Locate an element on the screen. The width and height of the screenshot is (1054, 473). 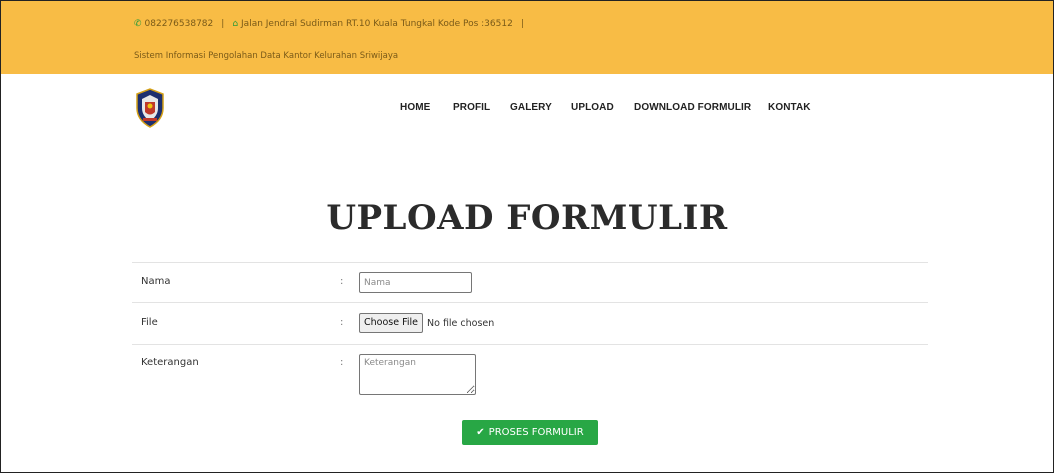
nav-item-upload: UPLOAD is located at coordinates (592, 107).